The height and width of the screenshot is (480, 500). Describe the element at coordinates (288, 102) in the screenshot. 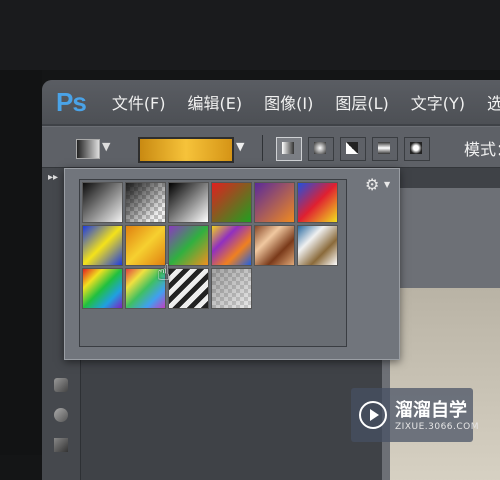

I see `menu-image: 图像(I)` at that location.